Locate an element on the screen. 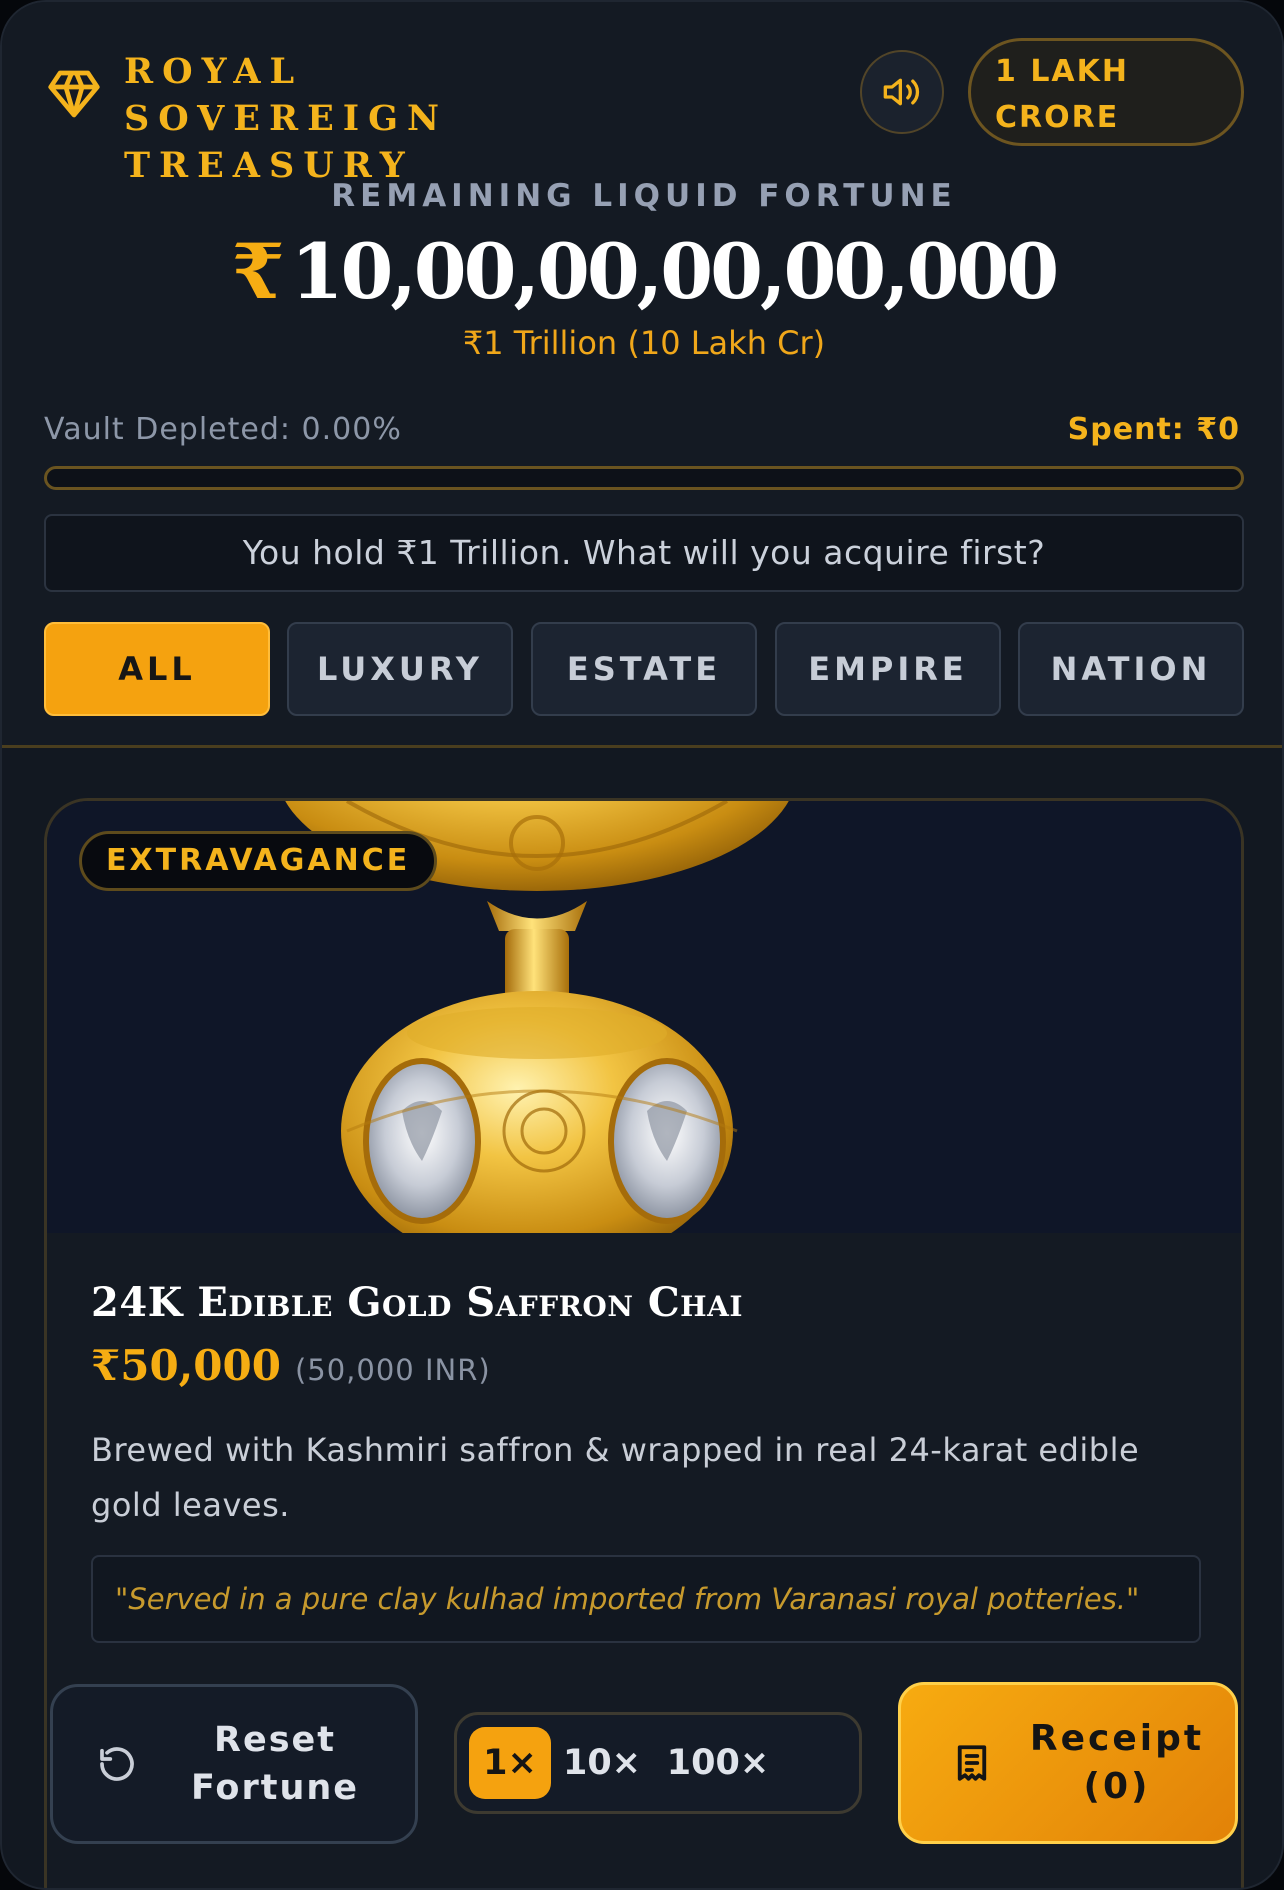 The width and height of the screenshot is (1284, 1890). category-tag: EXTRAVAGANCE is located at coordinates (258, 861).